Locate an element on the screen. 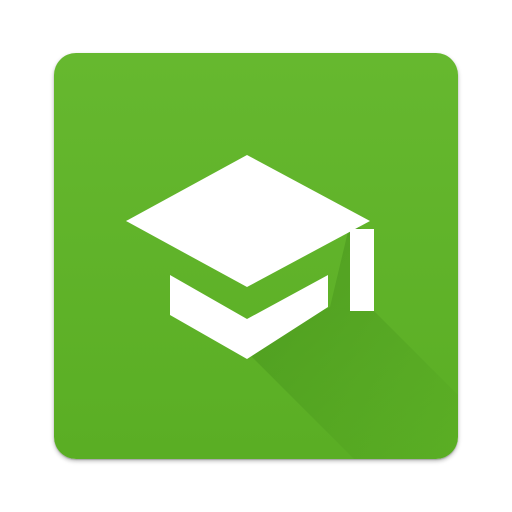  cap-tassel is located at coordinates (362, 270).